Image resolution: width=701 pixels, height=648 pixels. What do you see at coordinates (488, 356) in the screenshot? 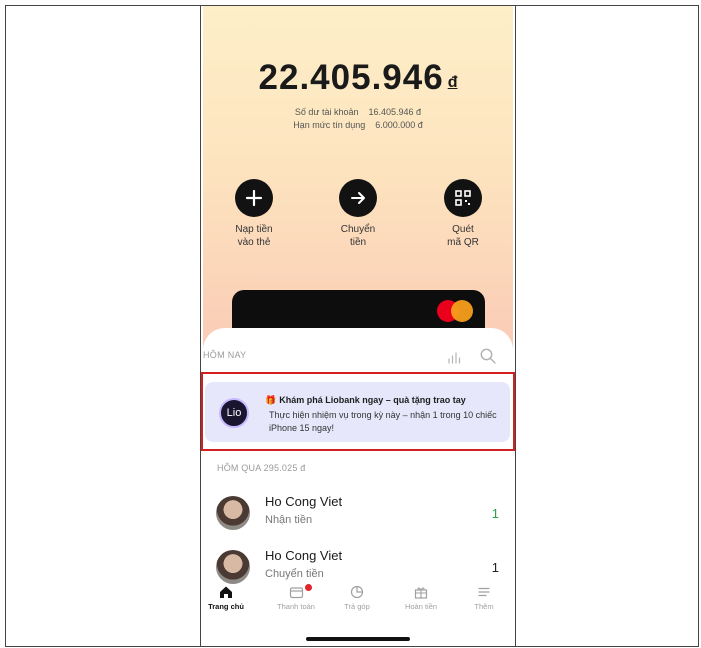
I see `search-icon` at bounding box center [488, 356].